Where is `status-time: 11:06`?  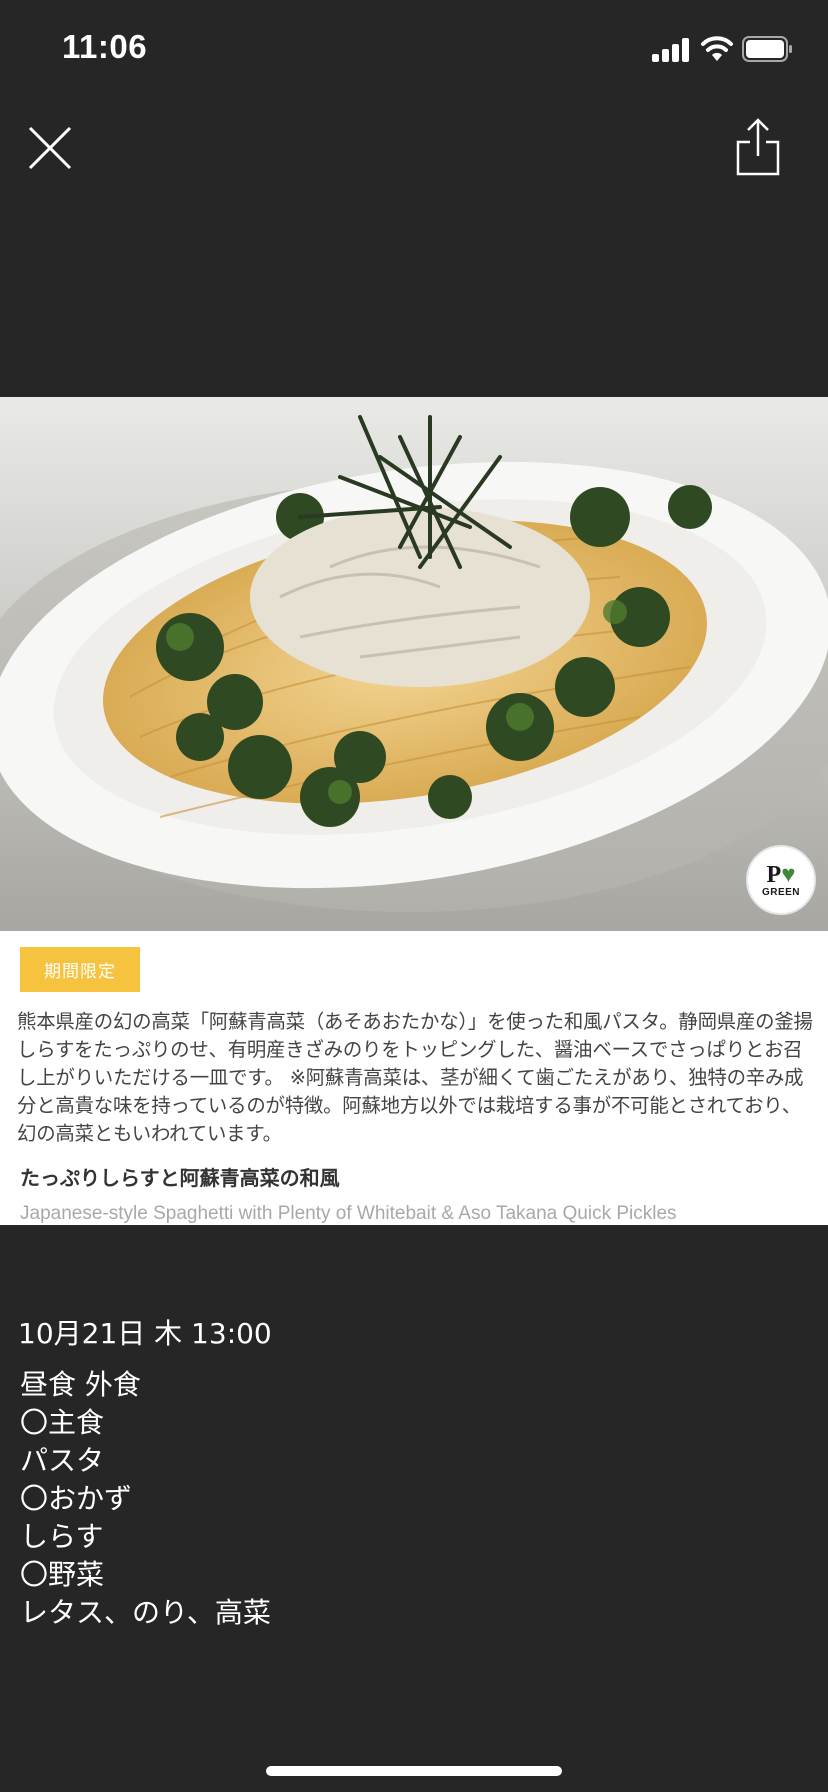
status-time: 11:06 is located at coordinates (105, 46).